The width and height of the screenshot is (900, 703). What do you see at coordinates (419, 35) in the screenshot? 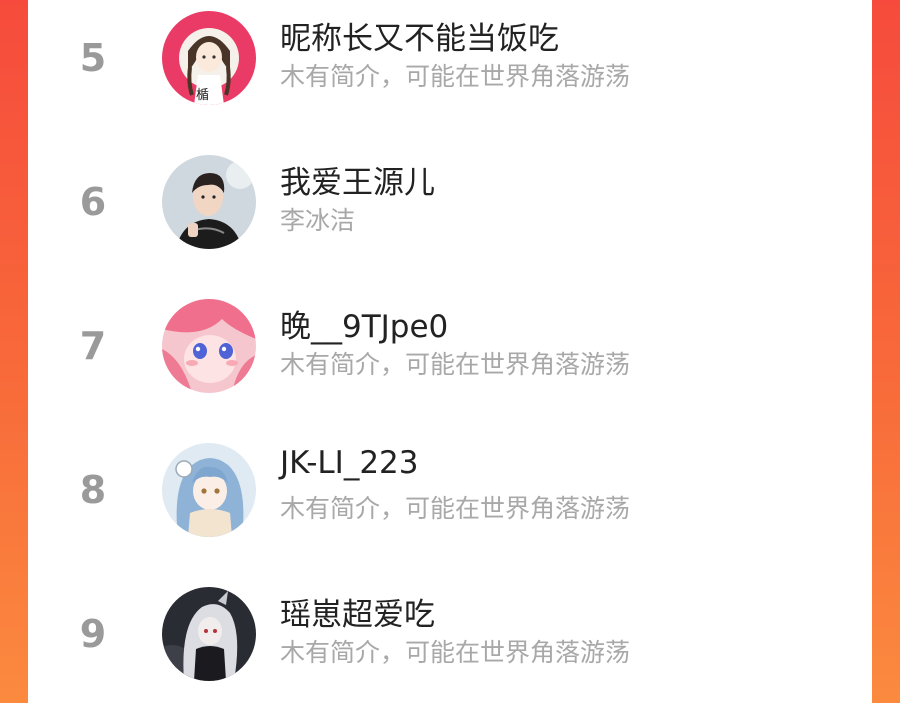
I see `user-name: 昵称长又不能当饭吃` at bounding box center [419, 35].